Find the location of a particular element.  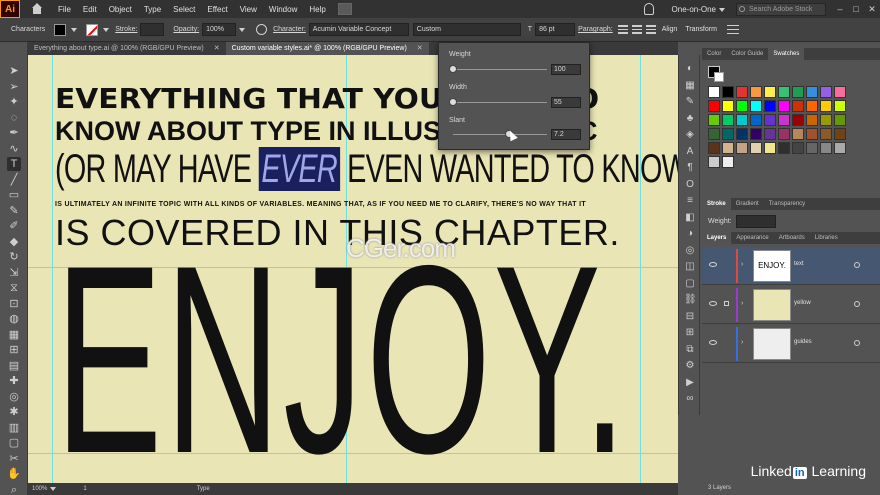

line-tool-icon: ╱ is located at coordinates (14, 180).